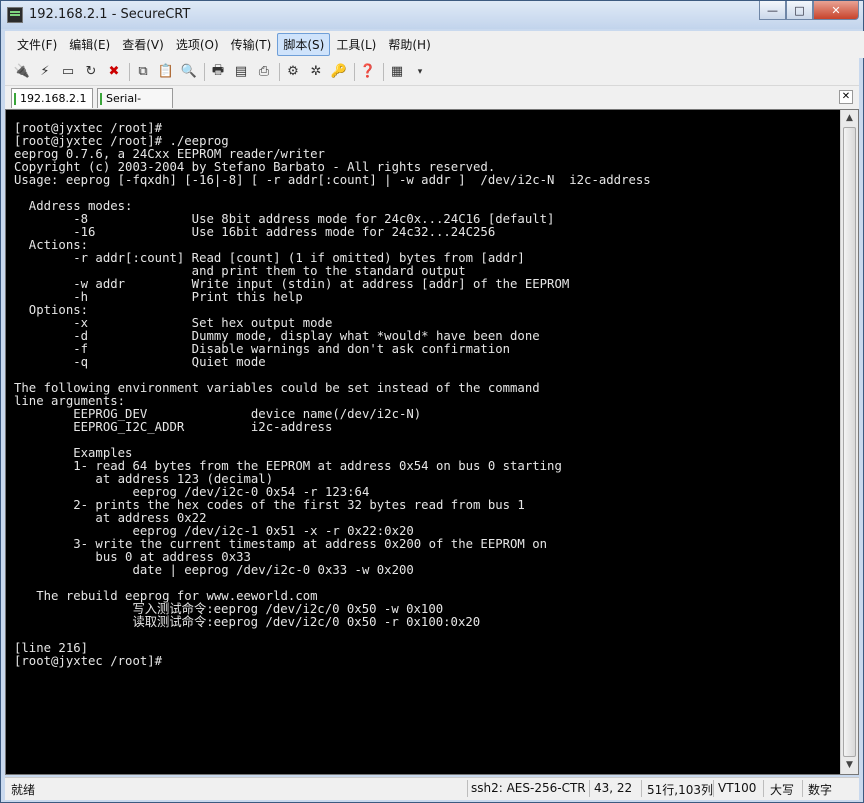 The height and width of the screenshot is (803, 864). What do you see at coordinates (110, 14) in the screenshot?
I see `window-title: 192.168.2.1 - SecureCRT` at bounding box center [110, 14].